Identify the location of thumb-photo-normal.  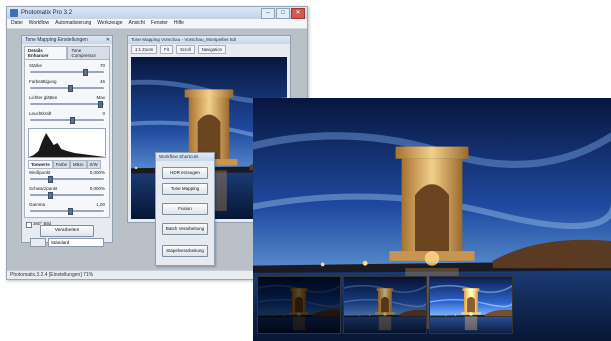
(385, 305).